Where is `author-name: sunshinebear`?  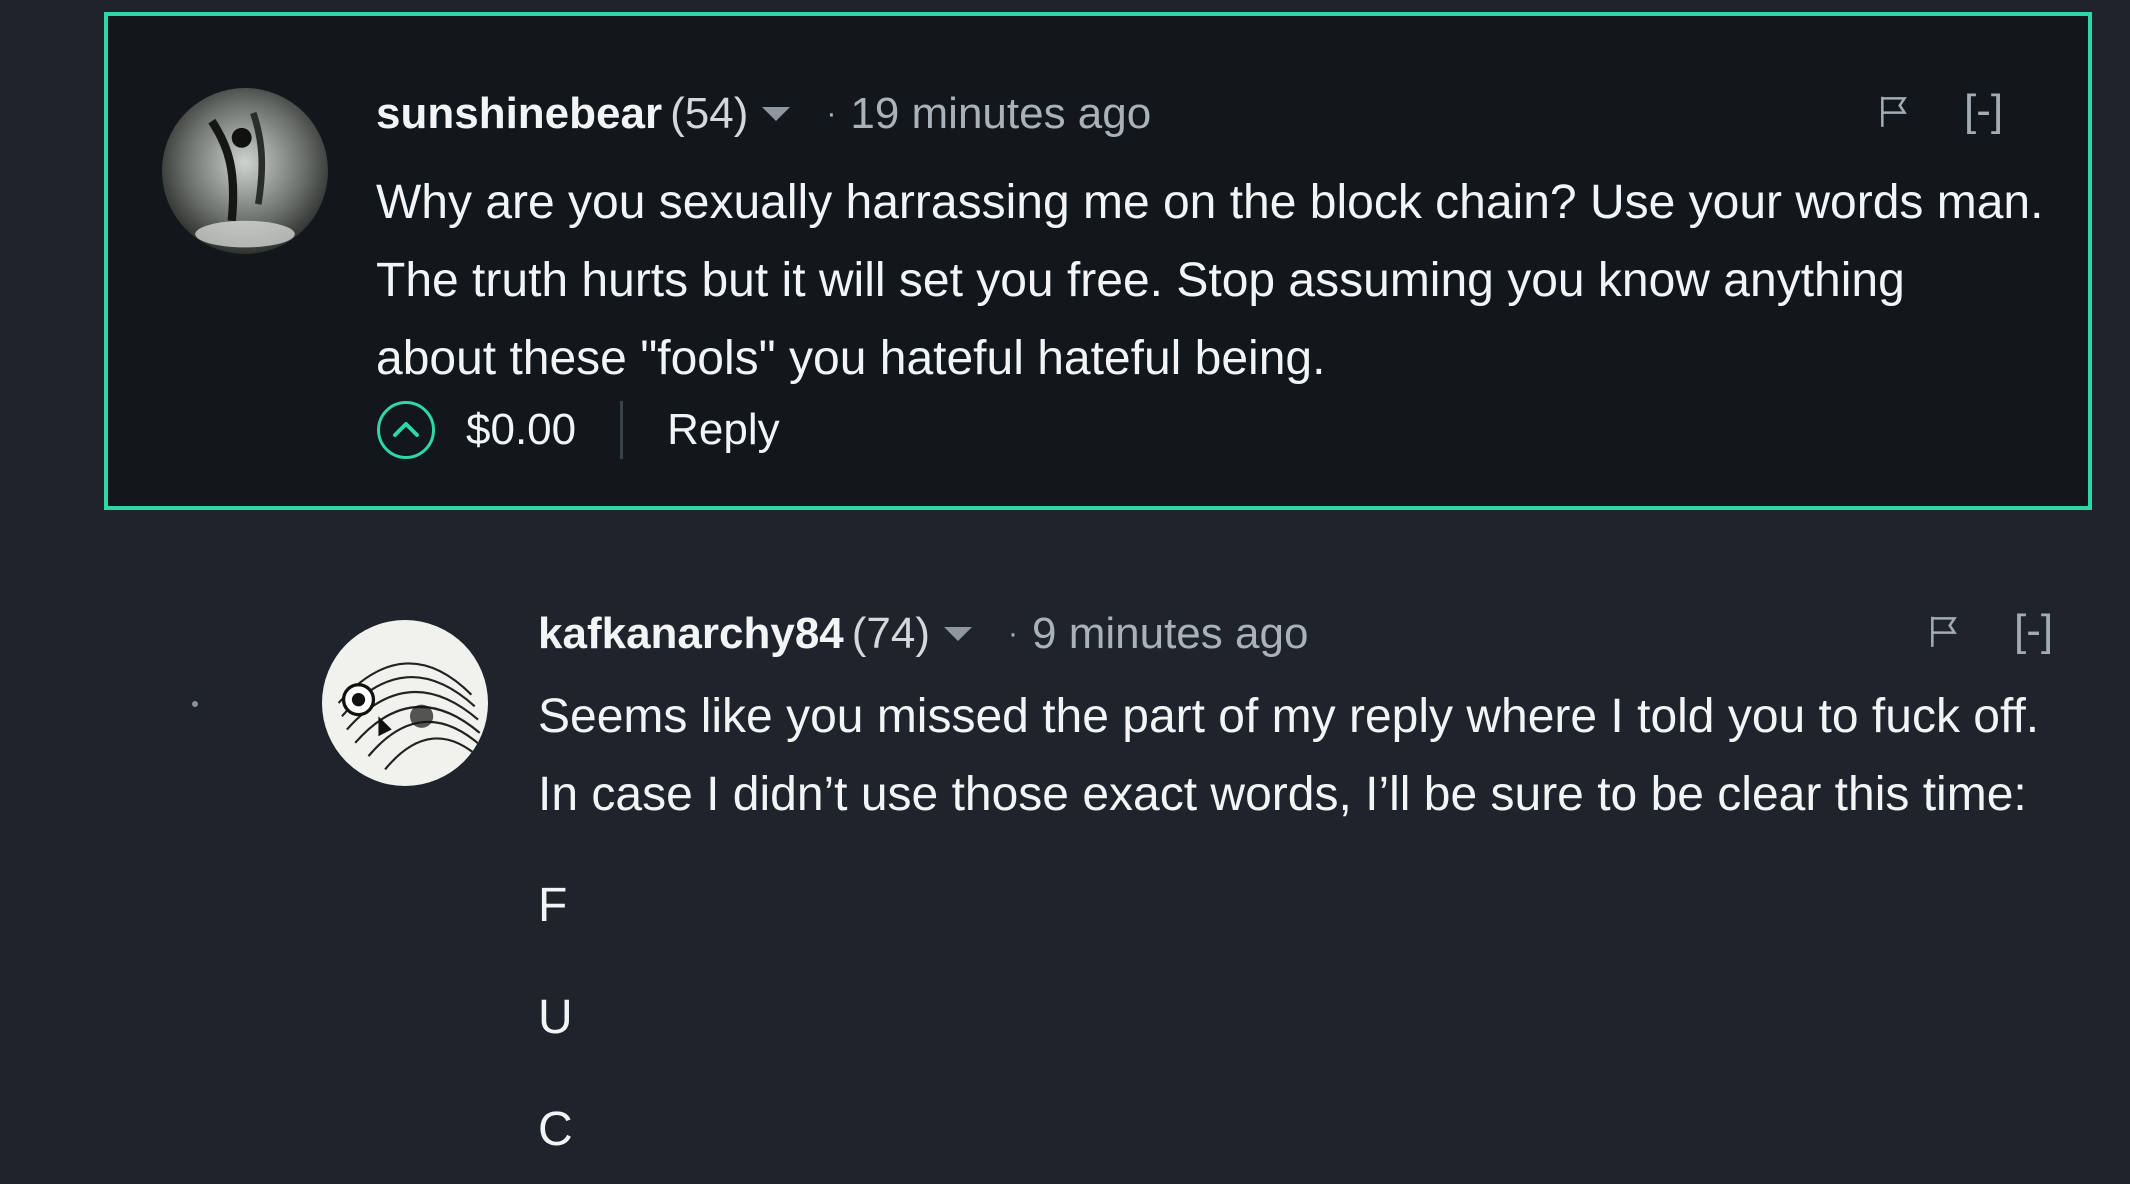
author-name: sunshinebear is located at coordinates (519, 114).